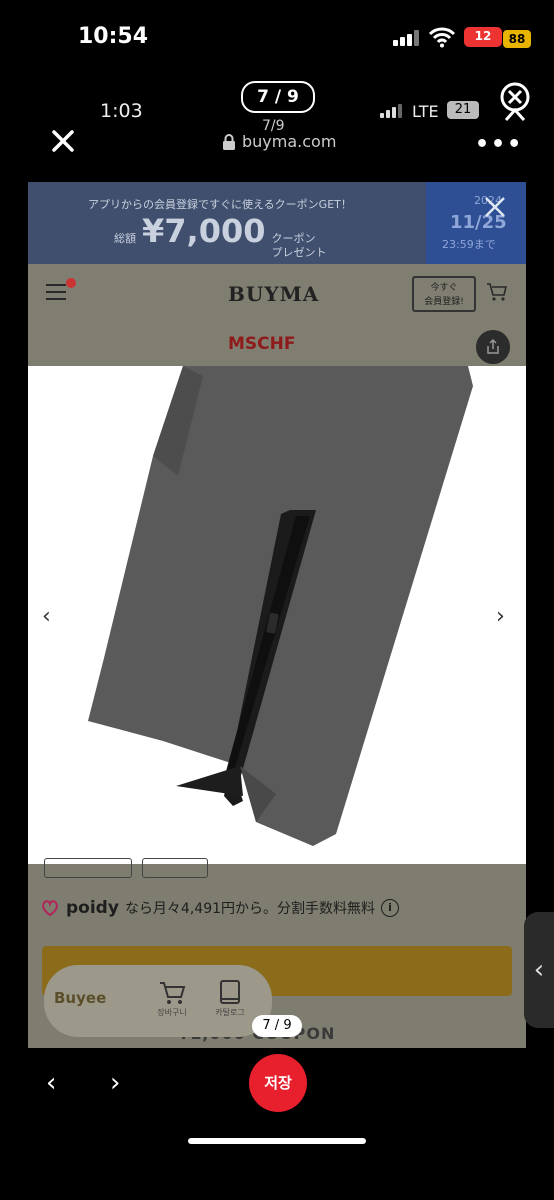 The width and height of the screenshot is (554, 1200). I want to click on share-icon, so click(493, 347).